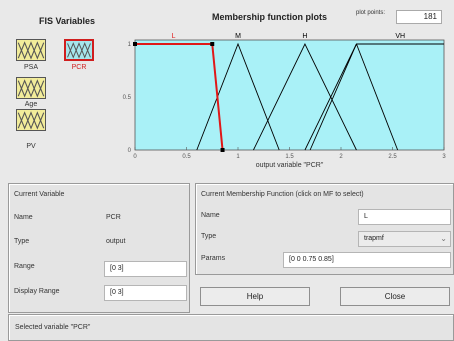  Describe the element at coordinates (53, 327) in the screenshot. I see `status-text: Selected variable "PCR"` at that location.